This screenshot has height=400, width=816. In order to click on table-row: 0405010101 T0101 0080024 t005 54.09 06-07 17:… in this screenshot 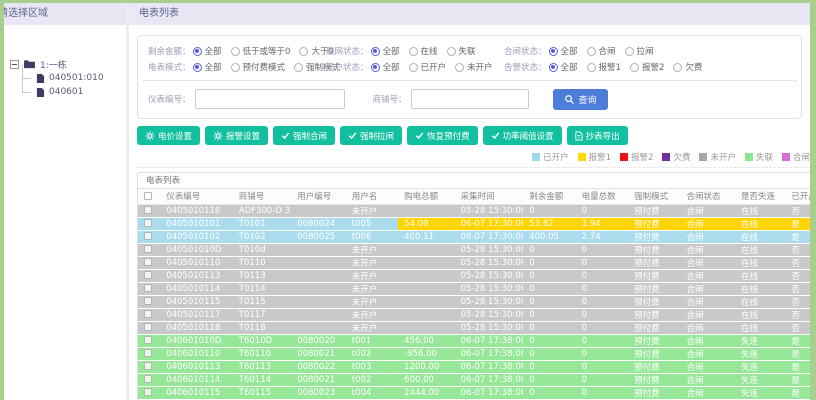, I will do `click(474, 224)`.